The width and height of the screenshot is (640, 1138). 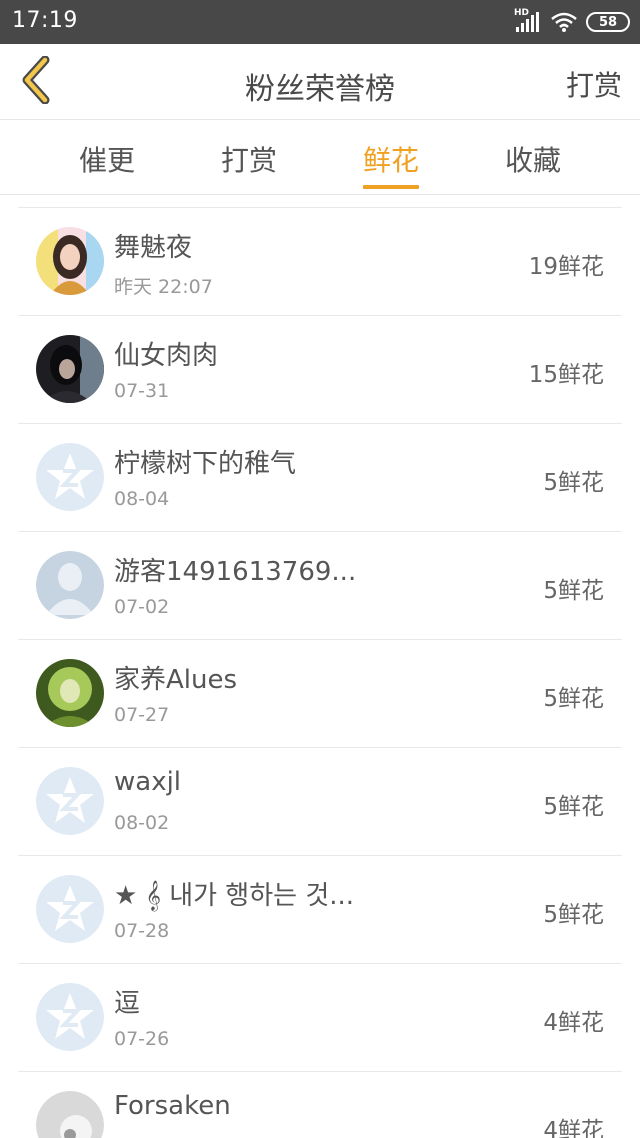 I want to click on signal-icon: HD, so click(x=528, y=20).